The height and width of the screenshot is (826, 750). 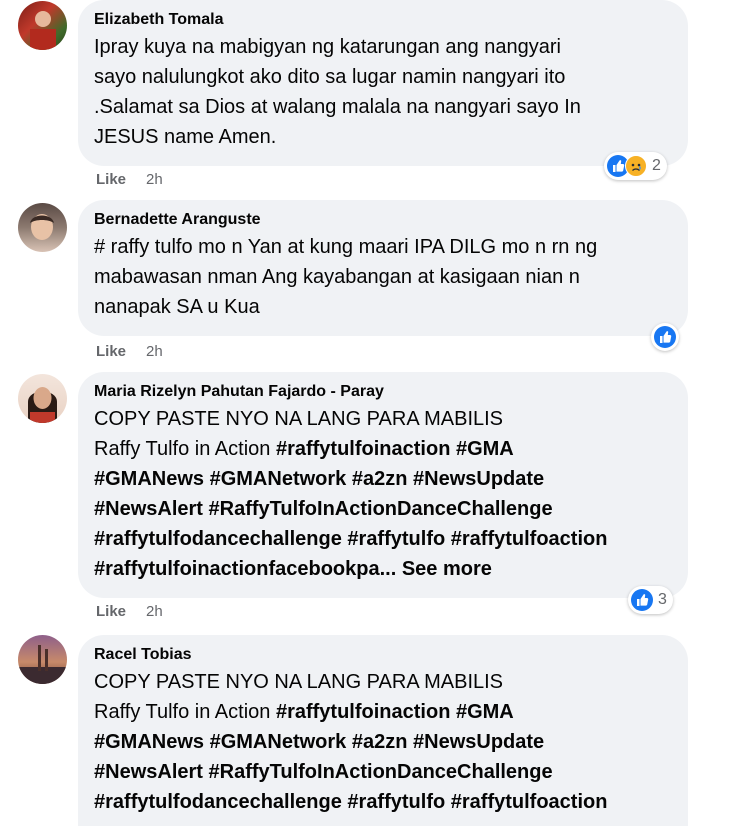 I want to click on comment-author: Bernadette Aranguste, so click(x=383, y=221).